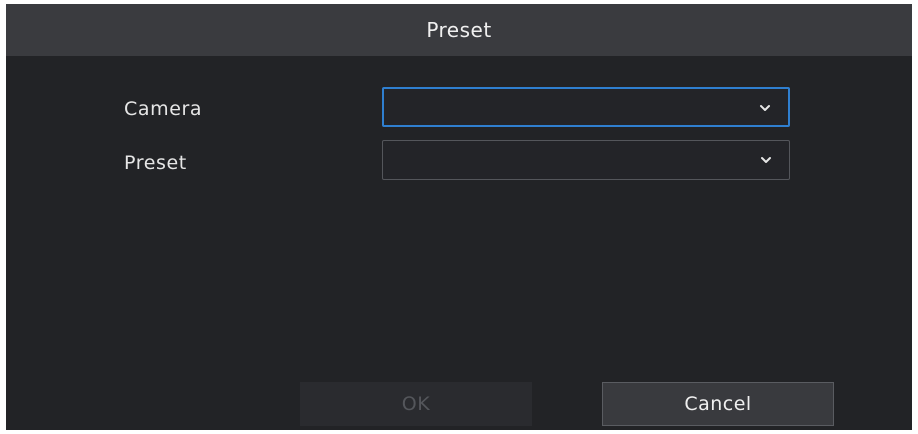 Image resolution: width=918 pixels, height=434 pixels. What do you see at coordinates (586, 107) in the screenshot?
I see `camera-select` at bounding box center [586, 107].